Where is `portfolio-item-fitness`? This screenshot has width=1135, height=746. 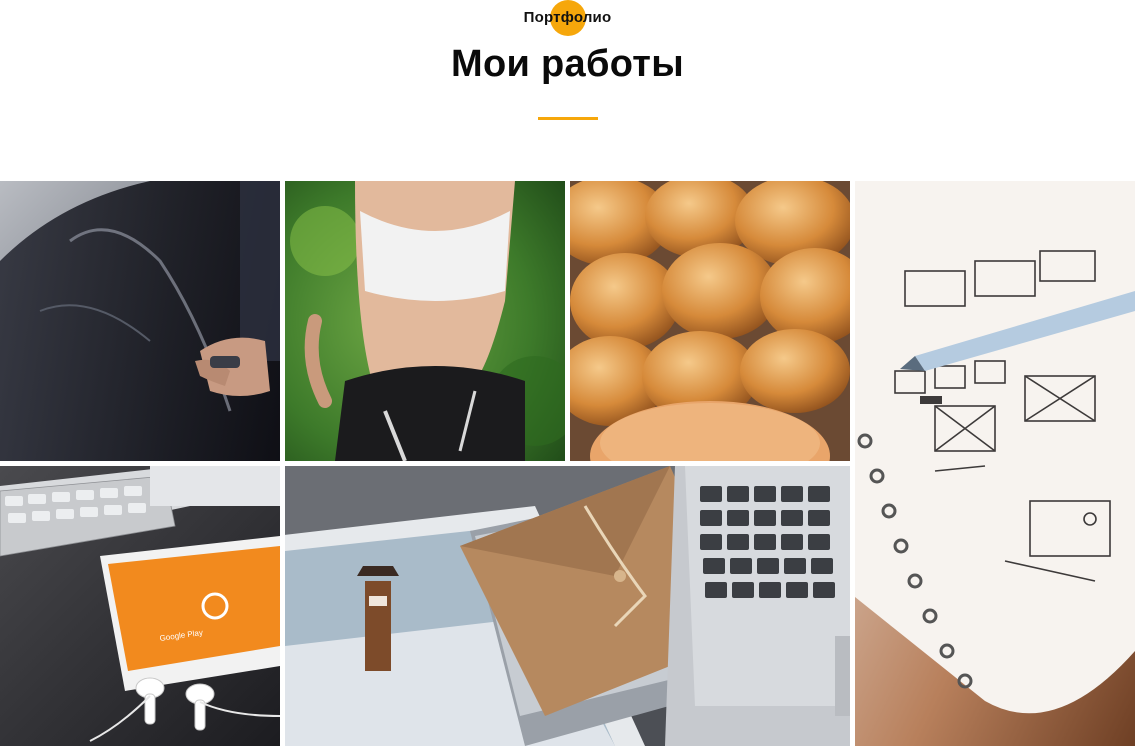 portfolio-item-fitness is located at coordinates (425, 321).